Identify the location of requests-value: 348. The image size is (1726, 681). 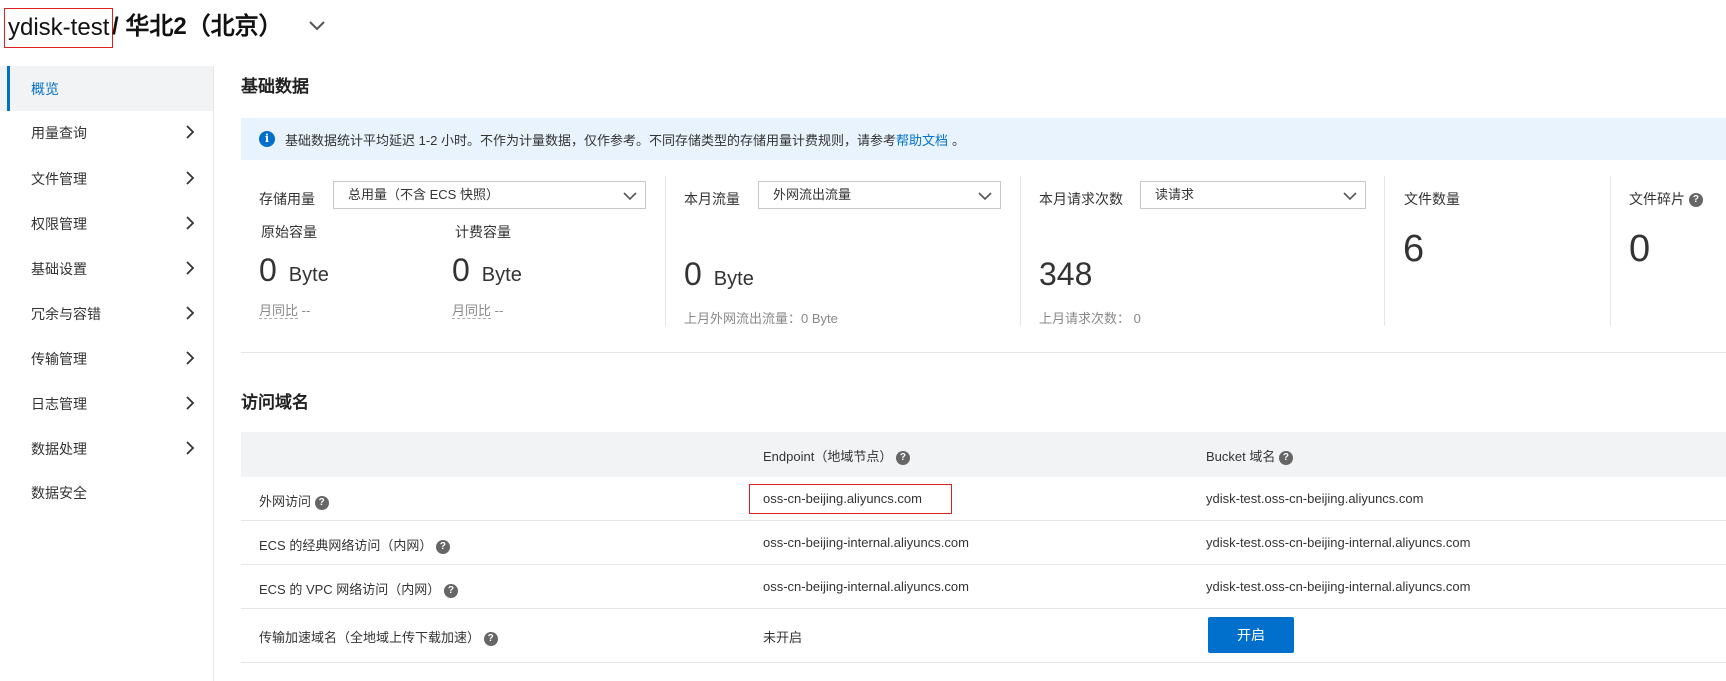
(1066, 274).